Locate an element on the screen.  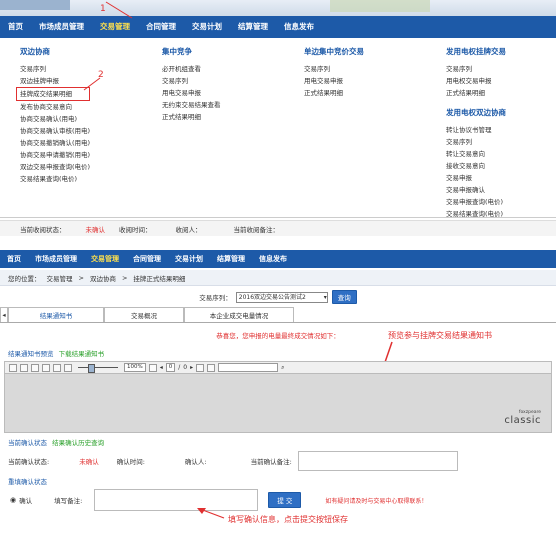
menu-column-title: 双边协商 is located at coordinates (35, 51).